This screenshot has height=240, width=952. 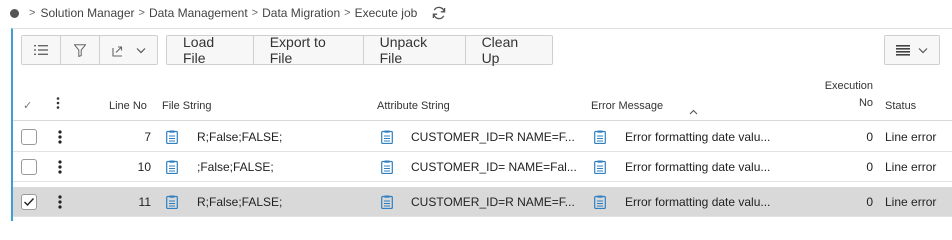 I want to click on filter-button, so click(x=80, y=50).